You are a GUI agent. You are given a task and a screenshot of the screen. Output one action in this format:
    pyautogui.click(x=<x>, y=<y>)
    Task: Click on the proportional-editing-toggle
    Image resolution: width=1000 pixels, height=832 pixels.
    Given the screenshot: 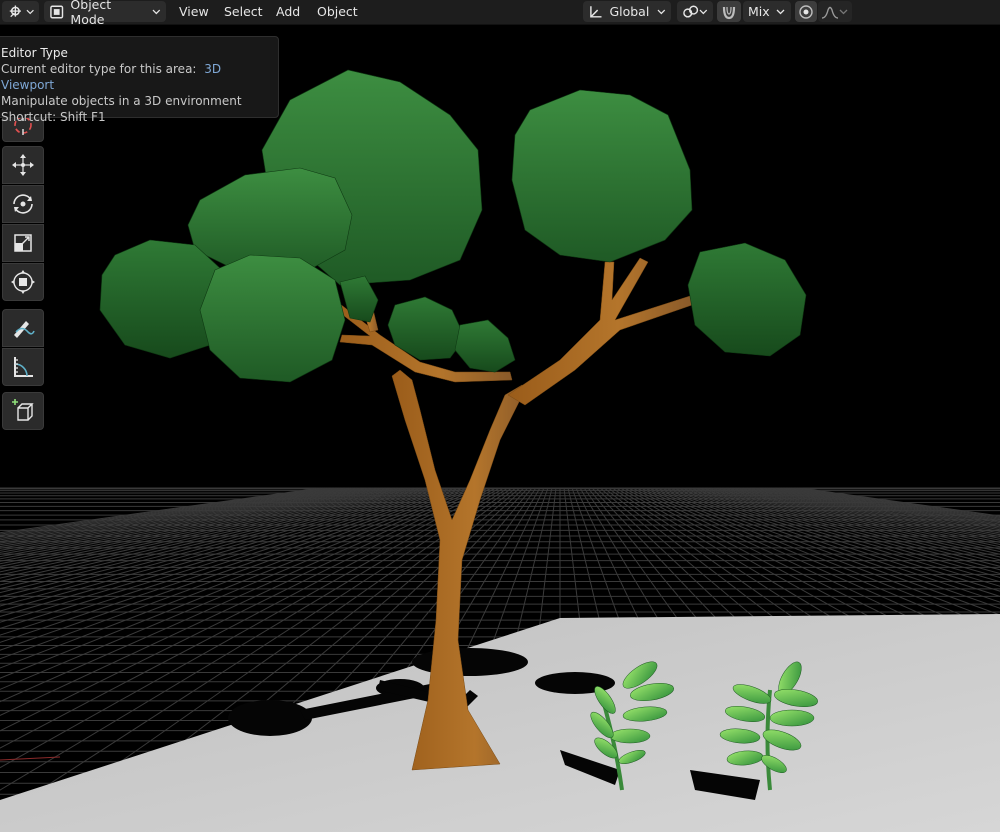 What is the action you would take?
    pyautogui.click(x=806, y=11)
    